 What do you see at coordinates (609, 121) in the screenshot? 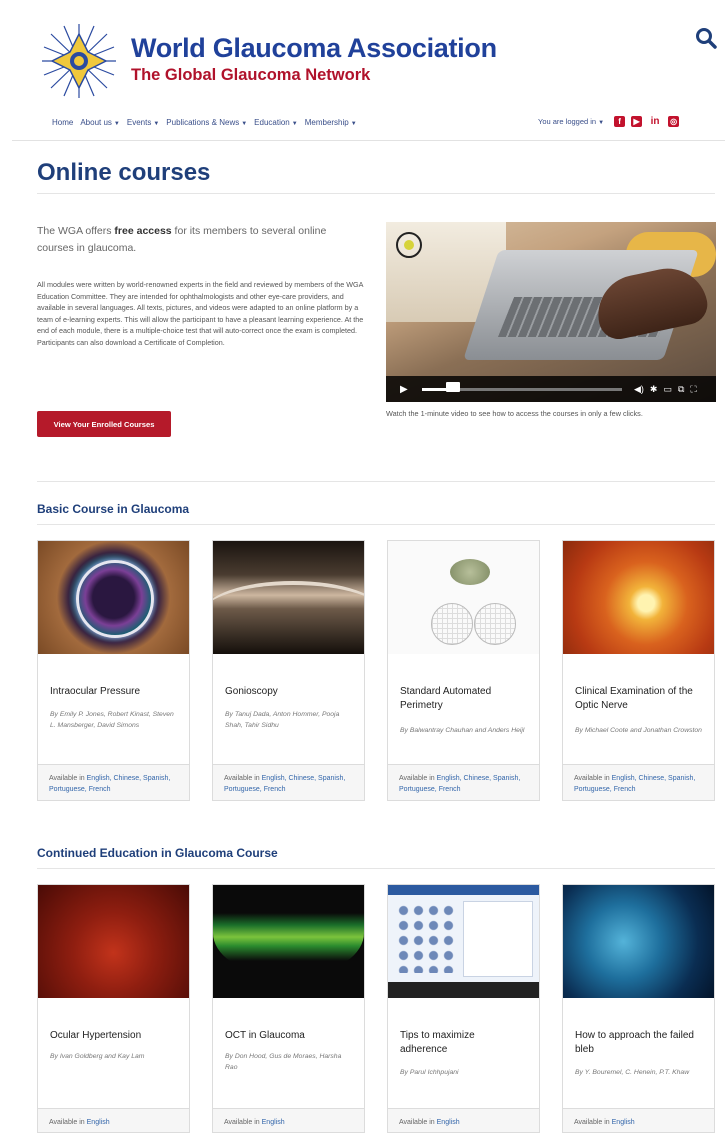
I see `account-social-bar: You are logged in ▼ f ▶ in ◎` at bounding box center [609, 121].